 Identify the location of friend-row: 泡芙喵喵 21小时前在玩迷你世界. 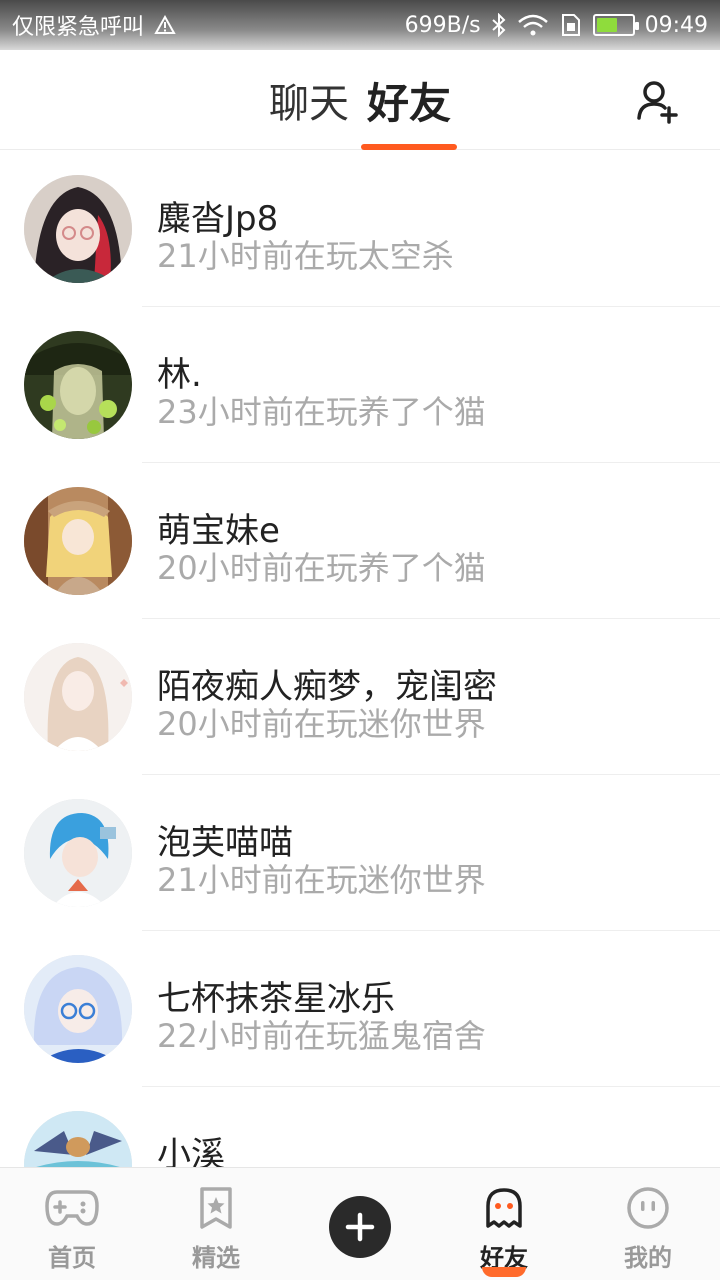
(360, 853).